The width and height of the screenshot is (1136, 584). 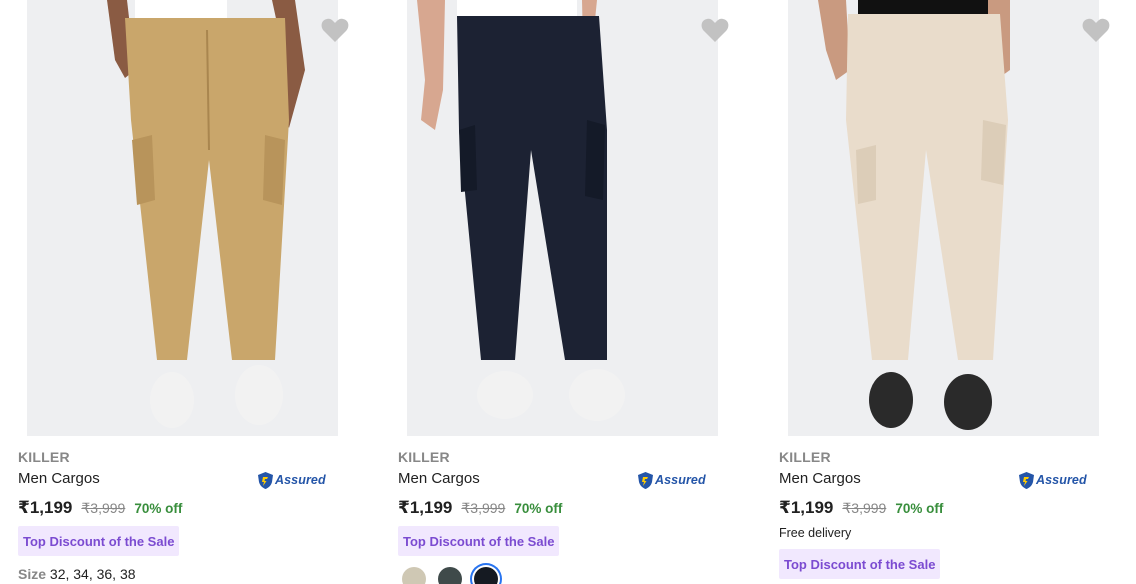 I want to click on delivery-info: Free delivery, so click(x=815, y=533).